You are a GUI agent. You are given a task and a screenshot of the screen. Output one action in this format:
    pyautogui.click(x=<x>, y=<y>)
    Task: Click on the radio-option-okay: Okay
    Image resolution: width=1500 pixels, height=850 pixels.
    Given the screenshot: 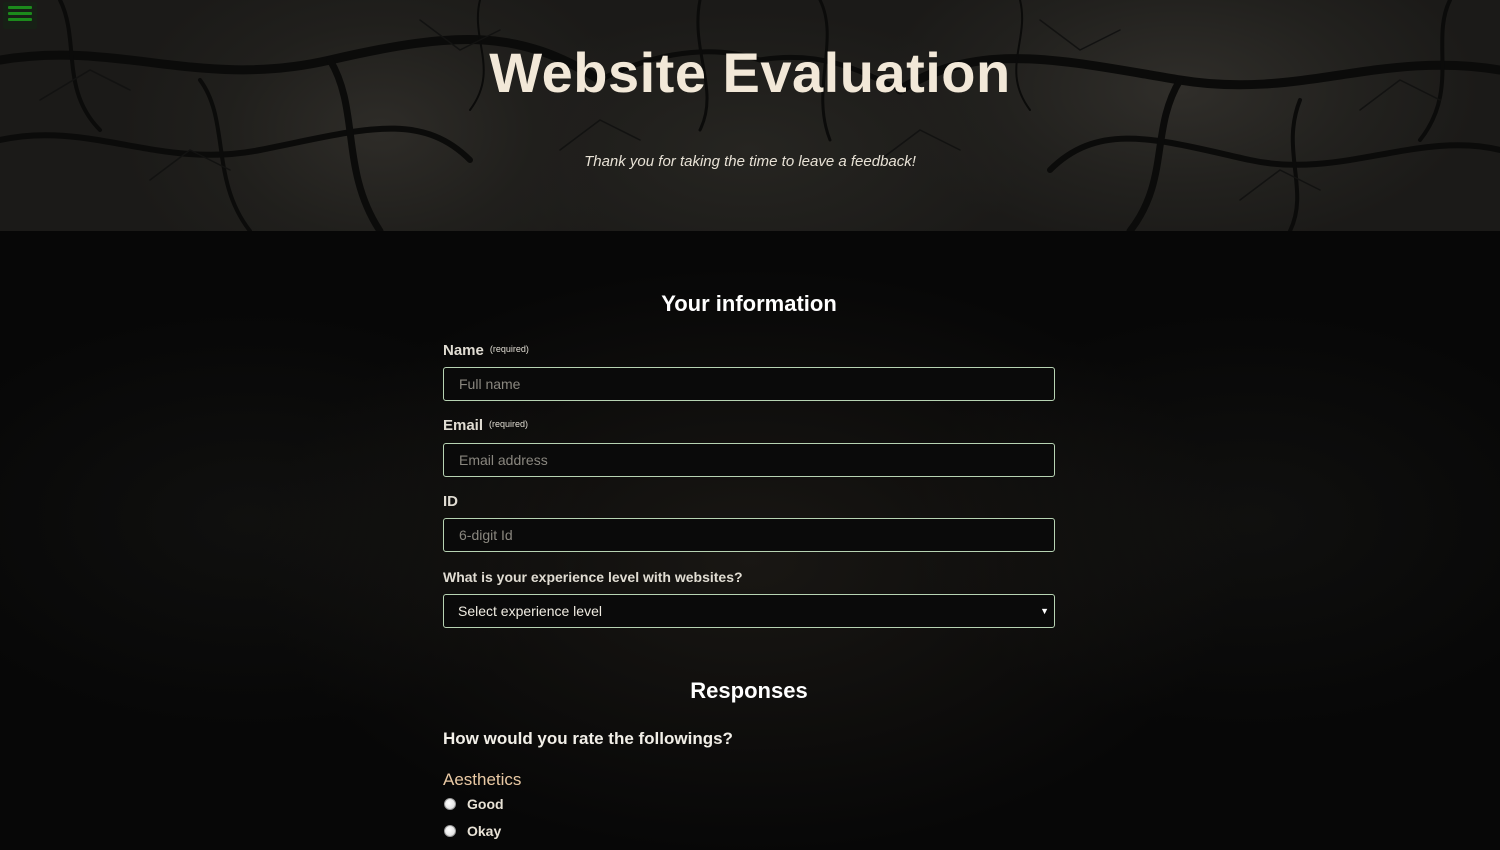 What is the action you would take?
    pyautogui.click(x=472, y=831)
    